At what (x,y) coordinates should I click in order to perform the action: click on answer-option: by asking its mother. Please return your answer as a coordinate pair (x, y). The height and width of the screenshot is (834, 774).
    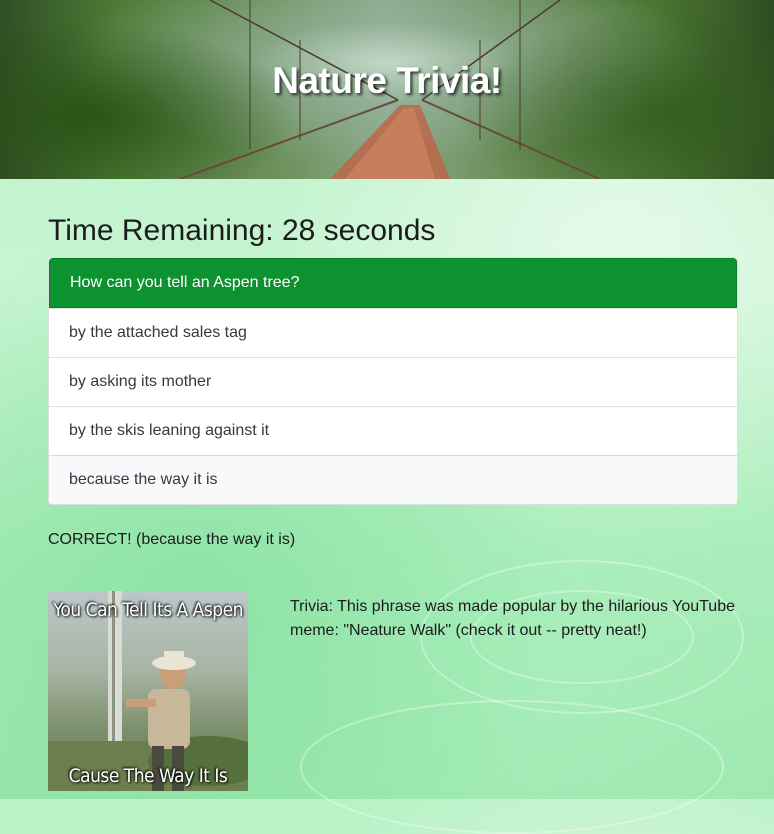
    Looking at the image, I should click on (393, 381).